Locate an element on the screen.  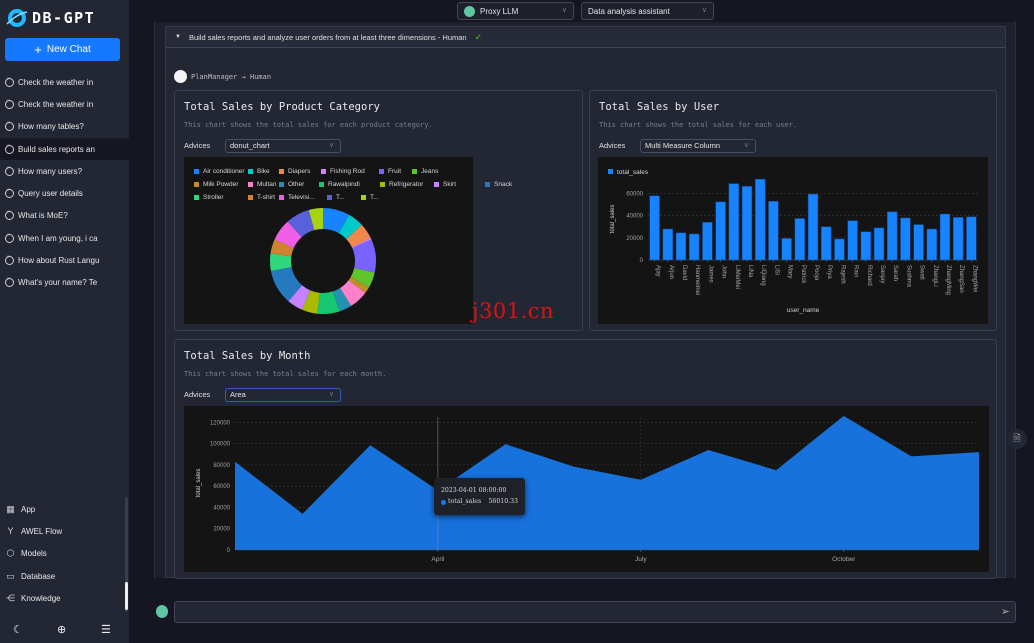
chat-history-item: Build sales reports an is located at coordinates (64, 149).